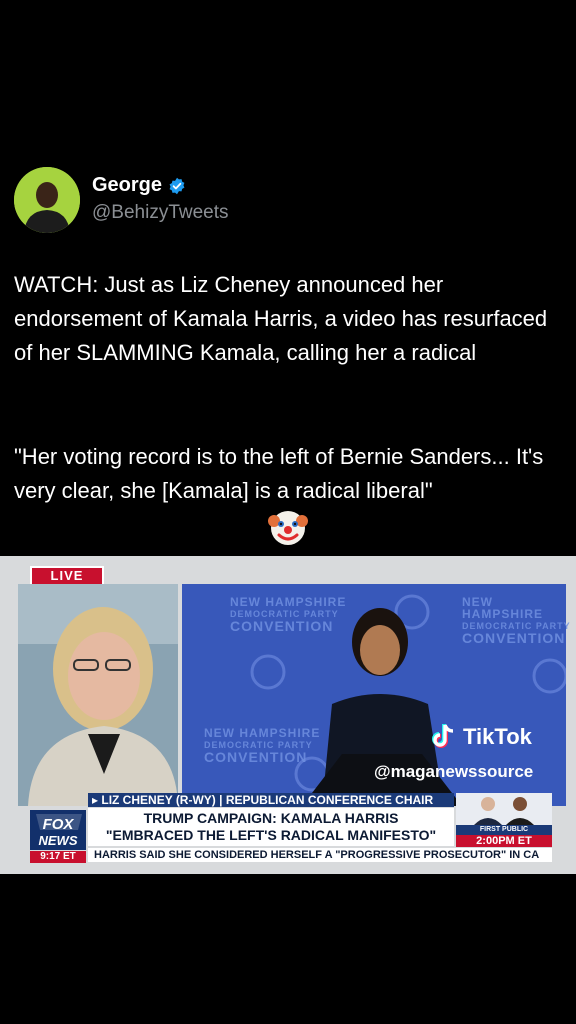  I want to click on candidates-thumbnail, so click(504, 809).